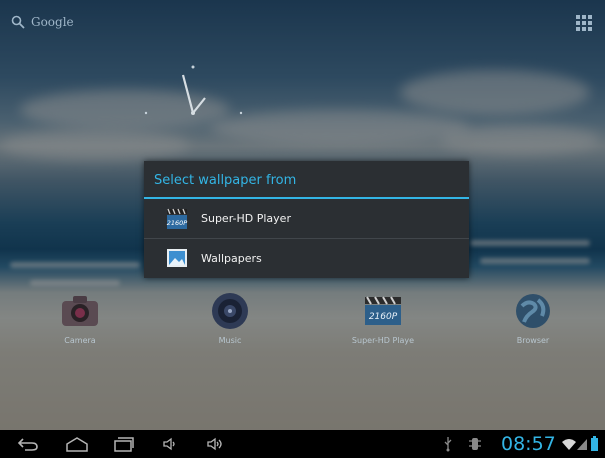  What do you see at coordinates (231, 258) in the screenshot?
I see `option-label: Wallpapers` at bounding box center [231, 258].